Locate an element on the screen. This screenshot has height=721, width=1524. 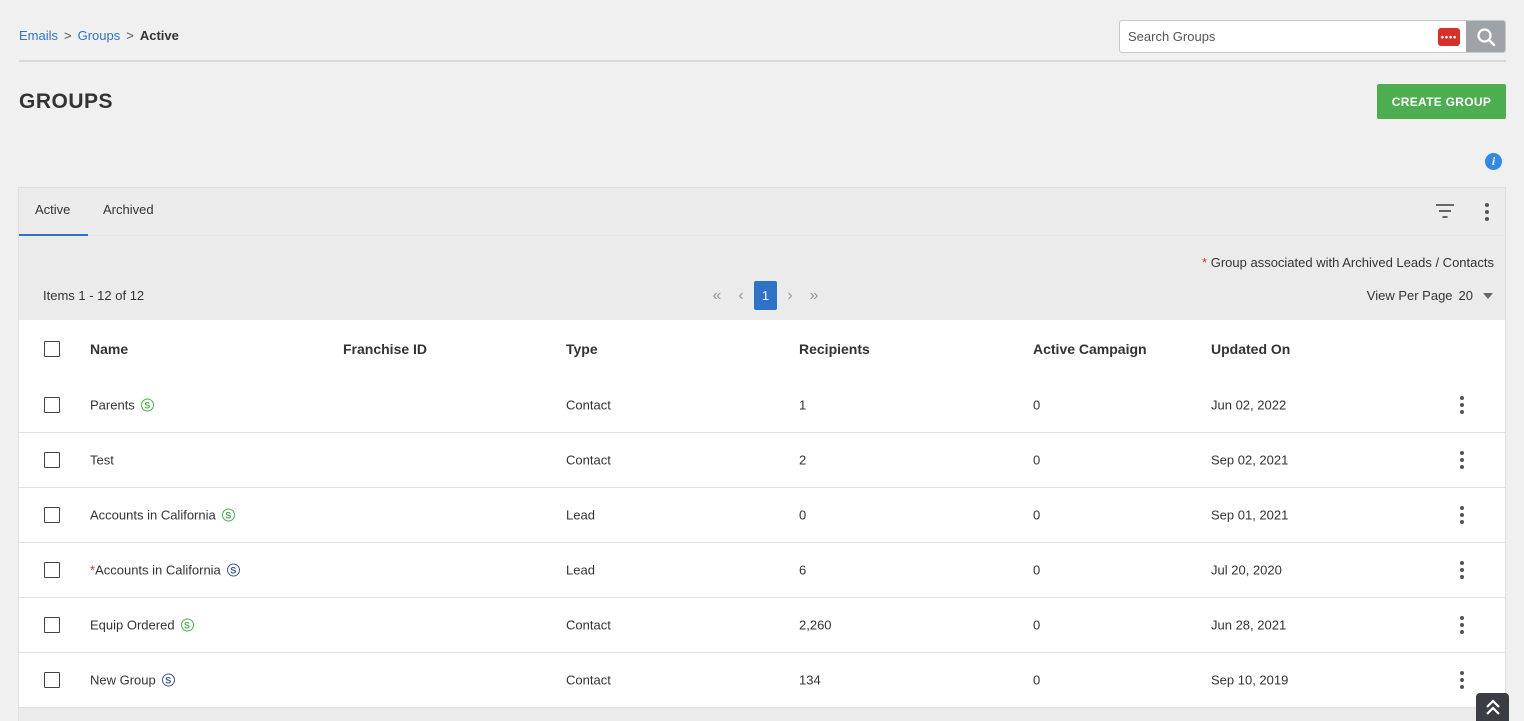
column-header-type: Type is located at coordinates (582, 349).